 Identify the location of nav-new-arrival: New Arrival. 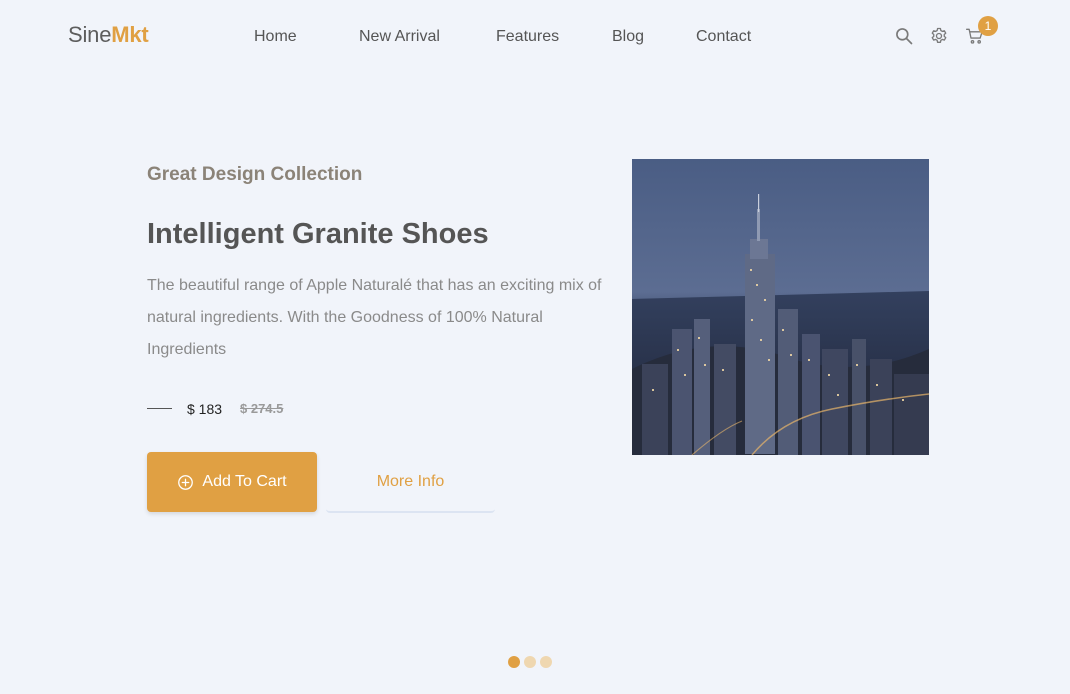
(399, 37).